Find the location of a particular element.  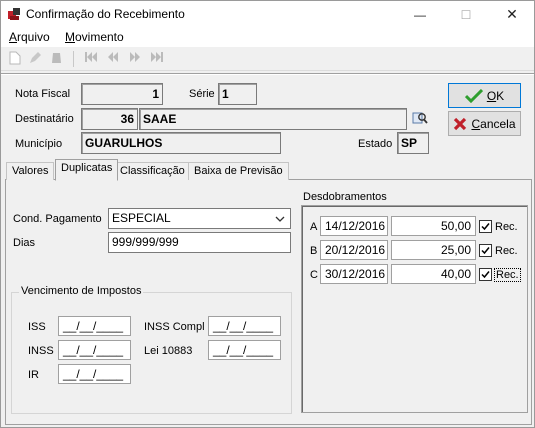

check-icon is located at coordinates (473, 95).